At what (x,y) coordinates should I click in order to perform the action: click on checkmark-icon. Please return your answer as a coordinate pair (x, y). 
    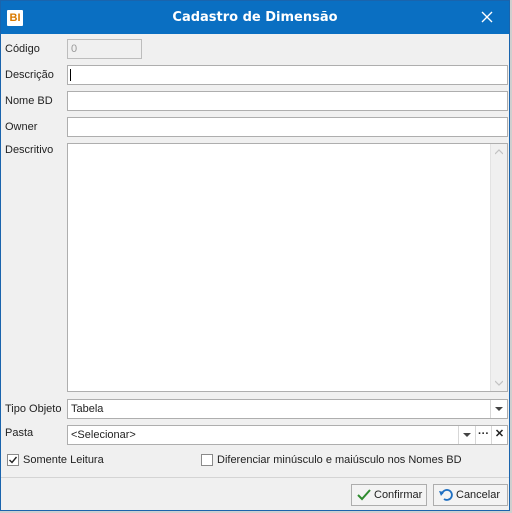
    Looking at the image, I should click on (13, 460).